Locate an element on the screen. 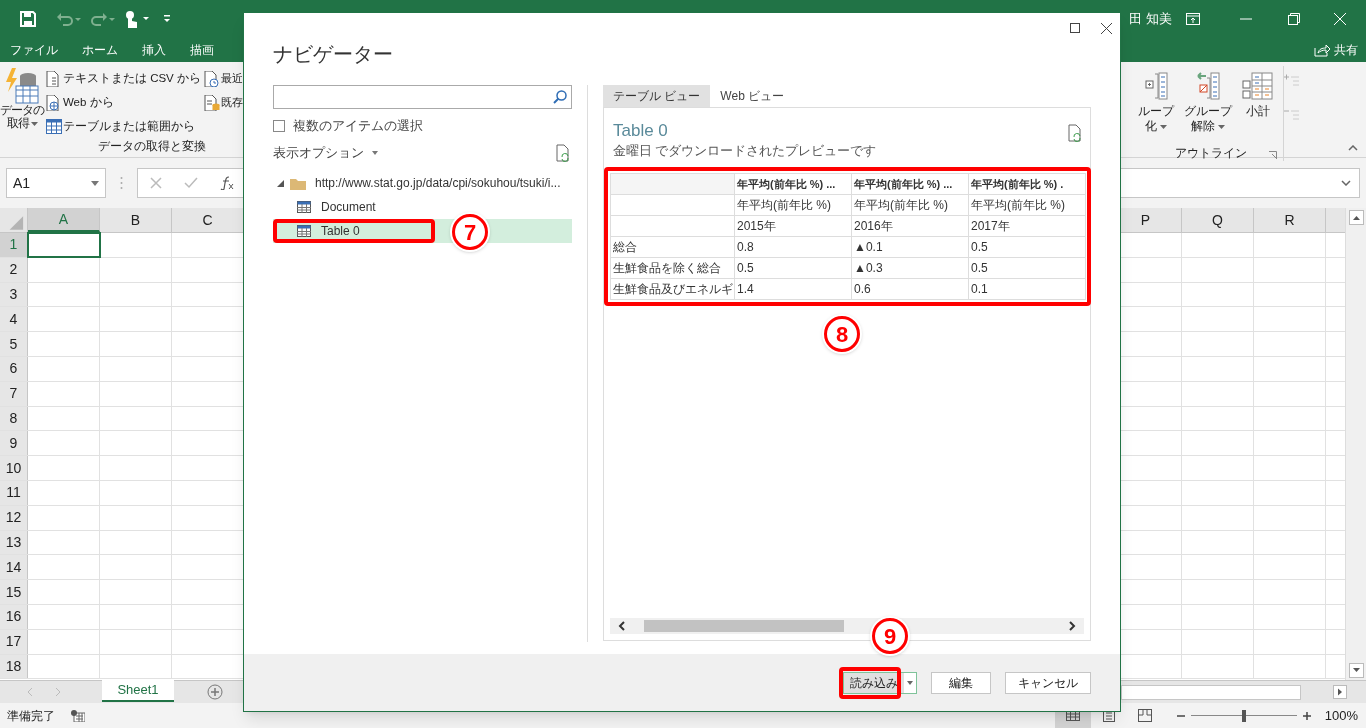 The width and height of the screenshot is (1366, 728). row-header: 7 is located at coordinates (14, 393).